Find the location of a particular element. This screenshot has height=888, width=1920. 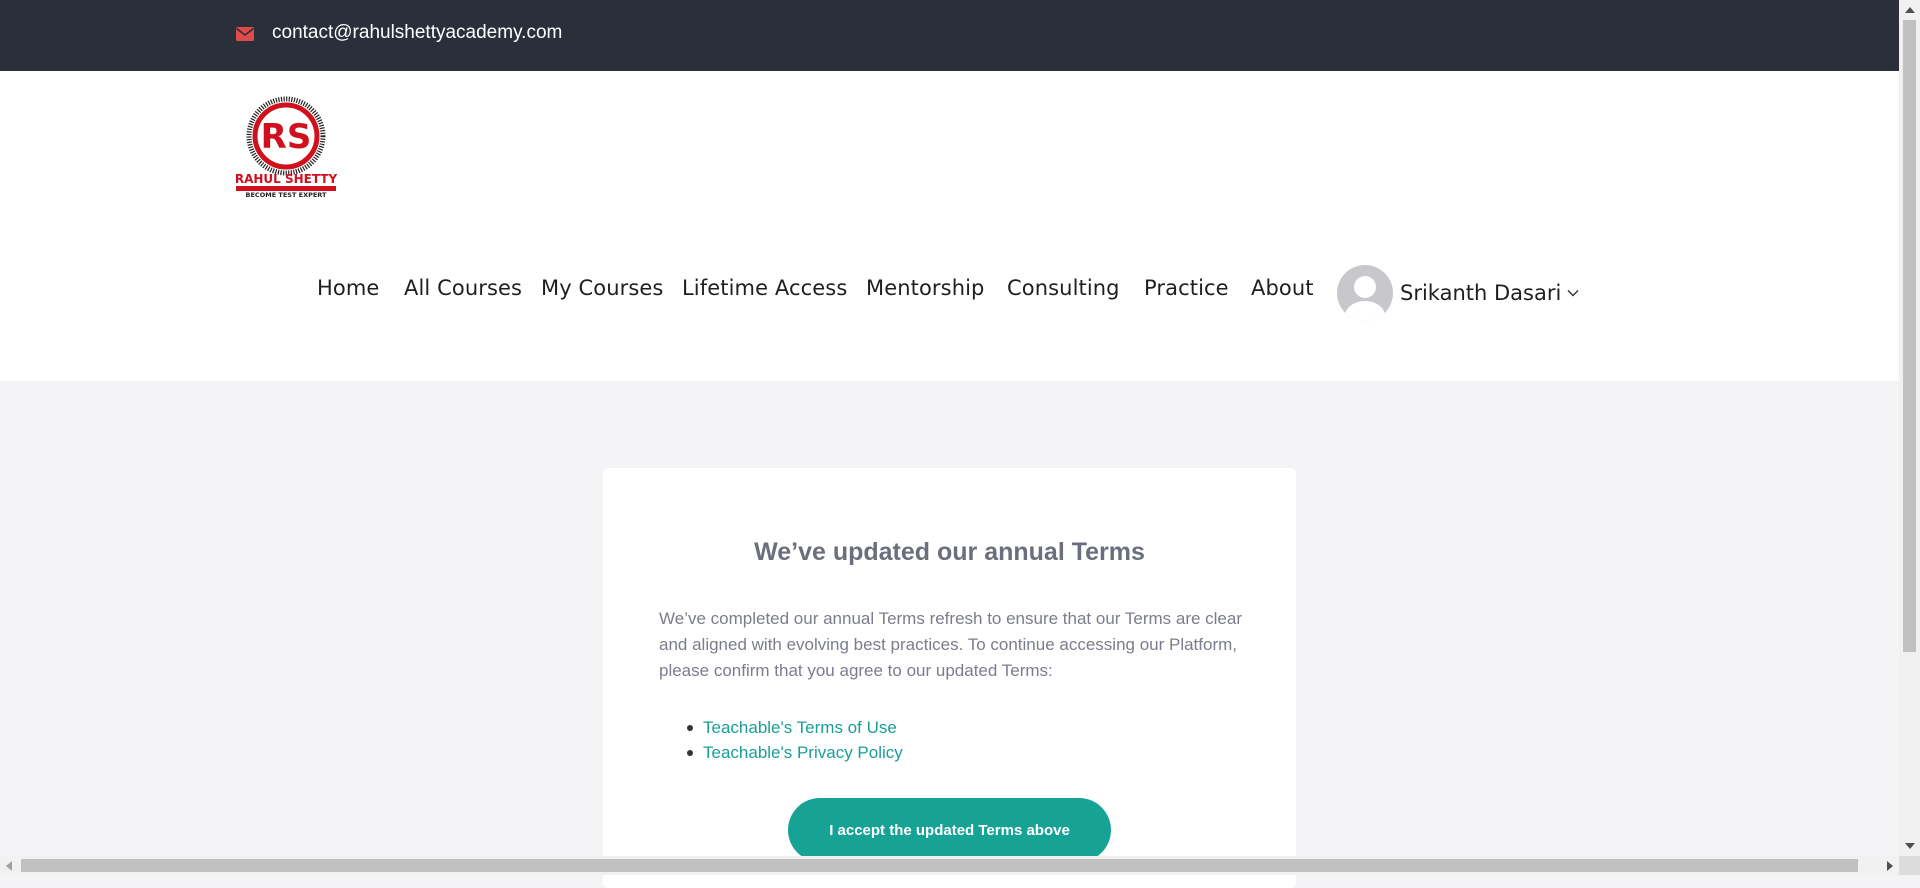

terms-title: We’ve updated our annual Terms is located at coordinates (949, 552).